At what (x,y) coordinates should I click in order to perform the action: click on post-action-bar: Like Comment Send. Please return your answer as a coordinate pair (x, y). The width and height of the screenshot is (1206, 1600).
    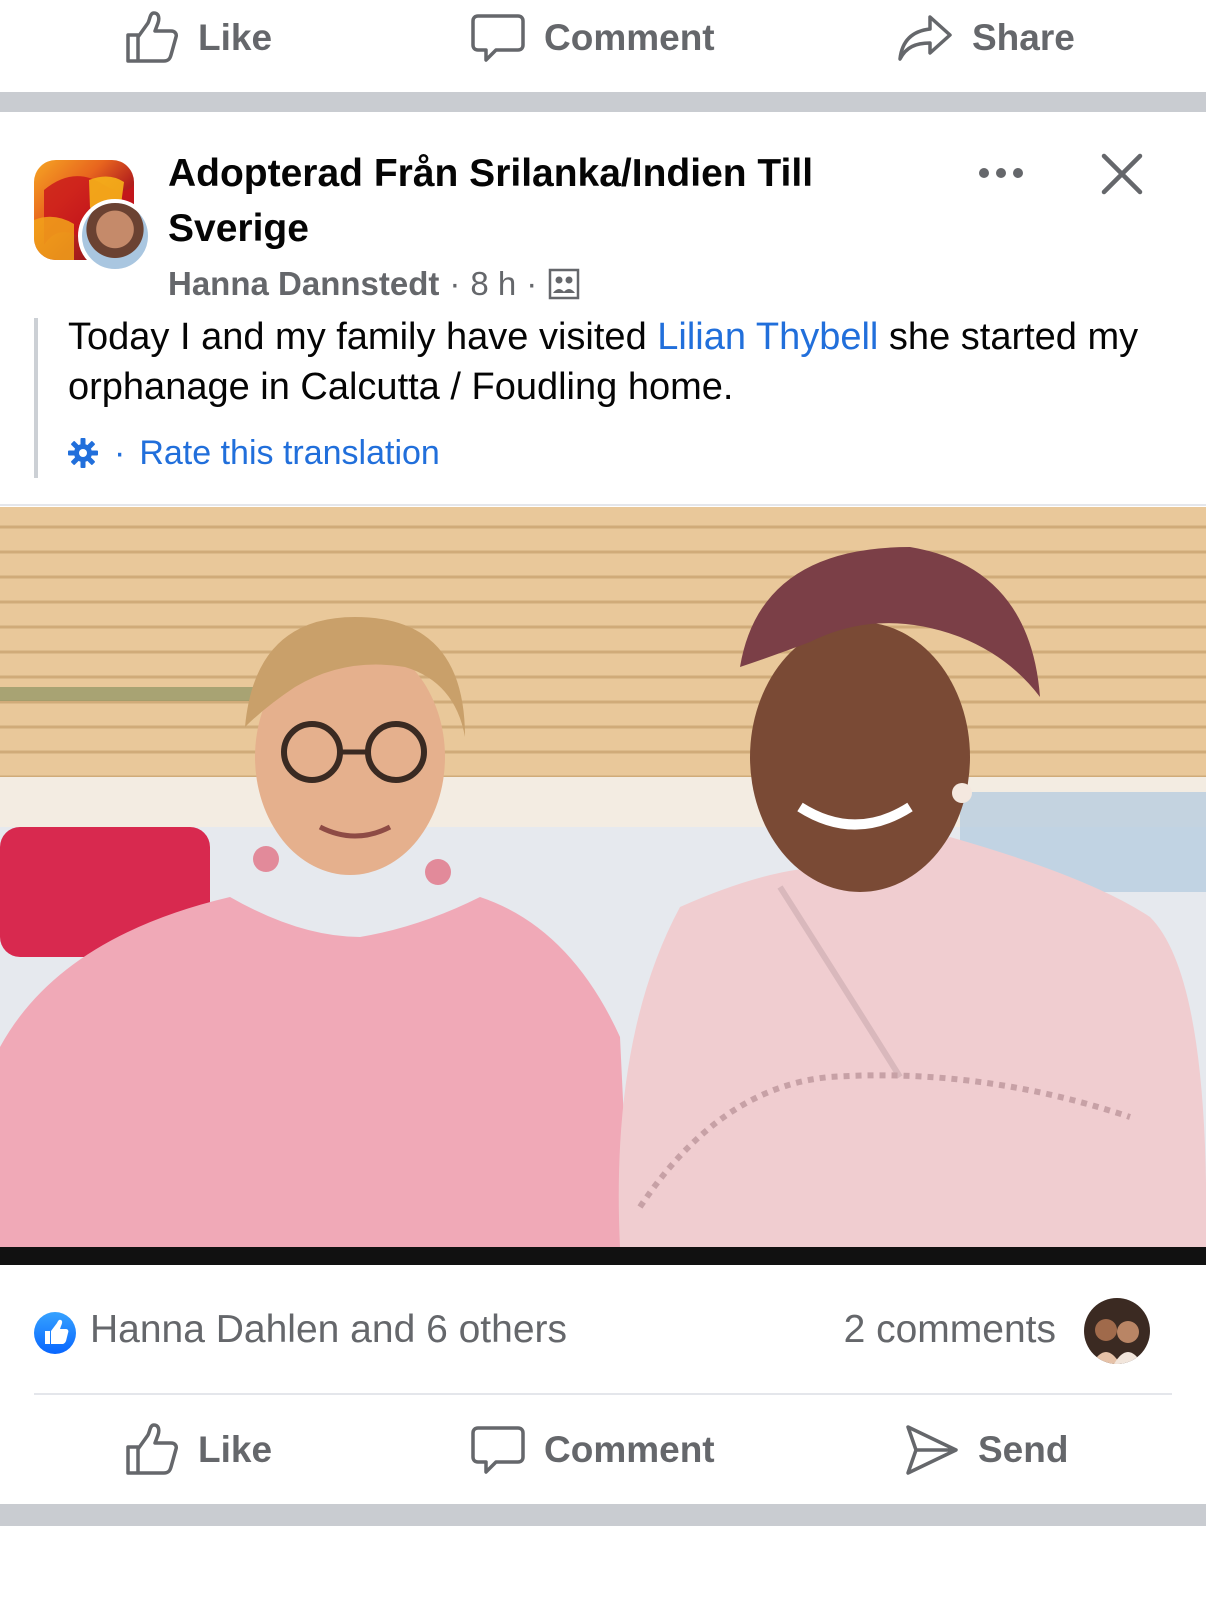
    Looking at the image, I should click on (603, 1450).